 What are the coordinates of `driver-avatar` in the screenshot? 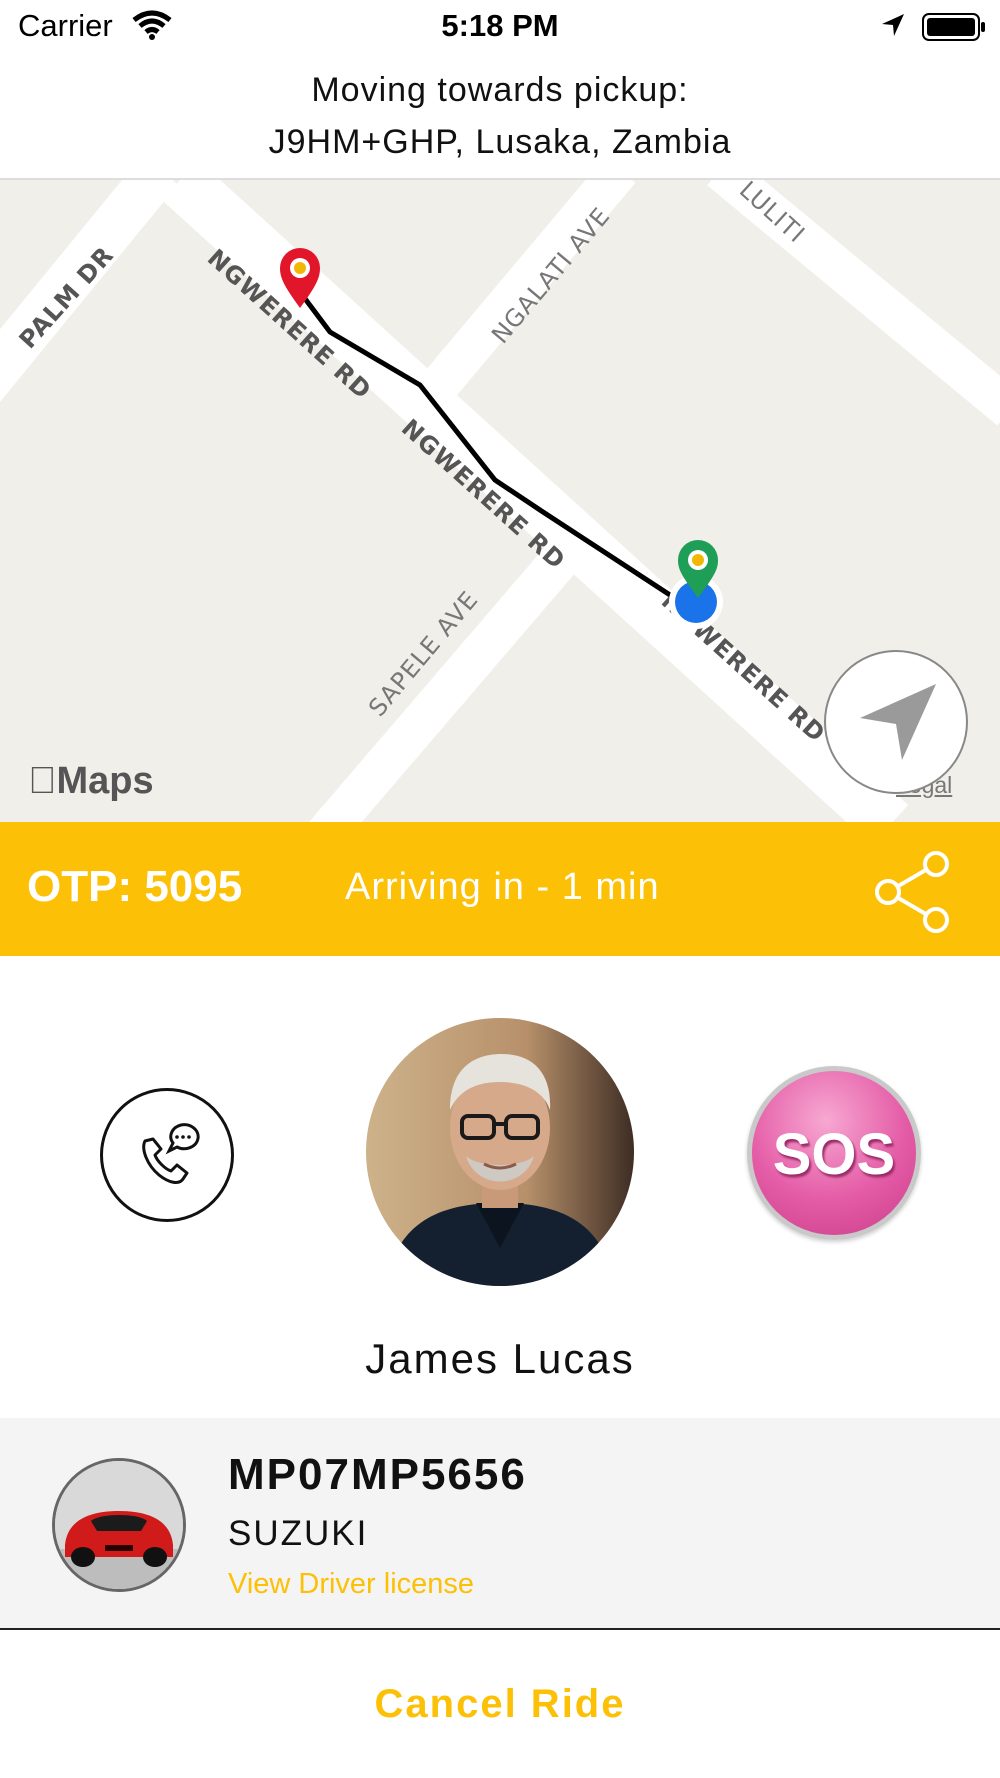 It's located at (500, 1152).